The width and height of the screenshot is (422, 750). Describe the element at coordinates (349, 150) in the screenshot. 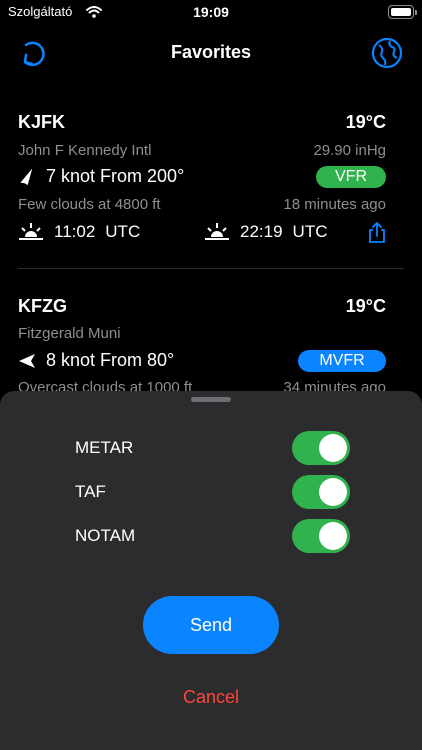

I see `pressure: 29.90 inHg` at that location.